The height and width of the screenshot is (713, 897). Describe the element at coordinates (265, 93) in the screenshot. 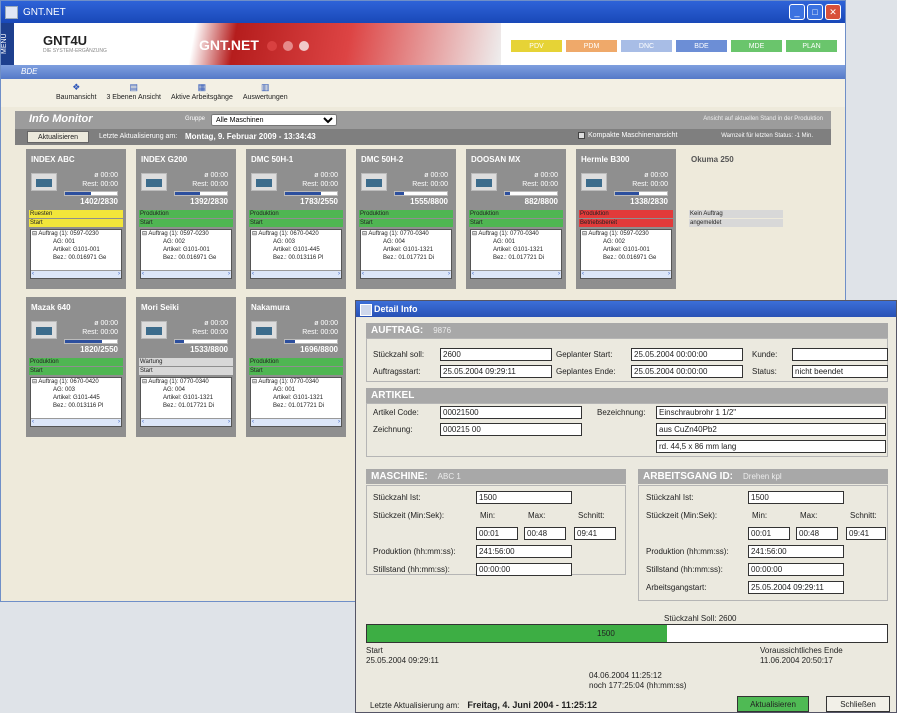

I see `toolbar-chart: ▥ Auswertungen` at that location.